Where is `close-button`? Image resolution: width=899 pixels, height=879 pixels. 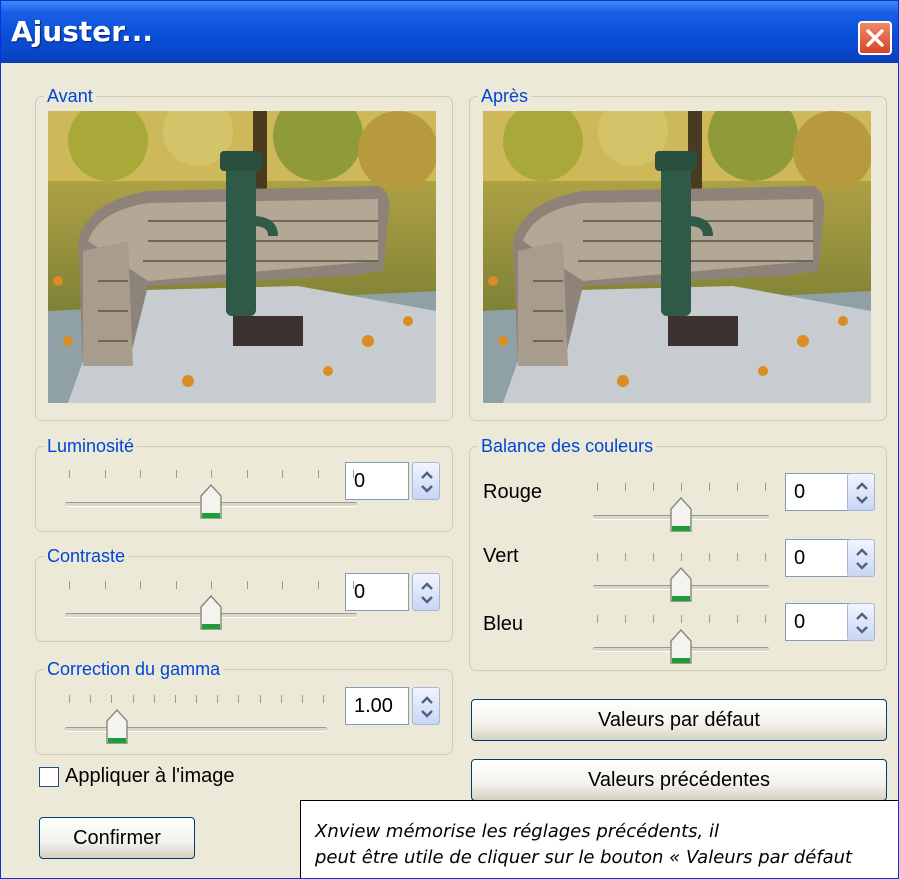 close-button is located at coordinates (875, 38).